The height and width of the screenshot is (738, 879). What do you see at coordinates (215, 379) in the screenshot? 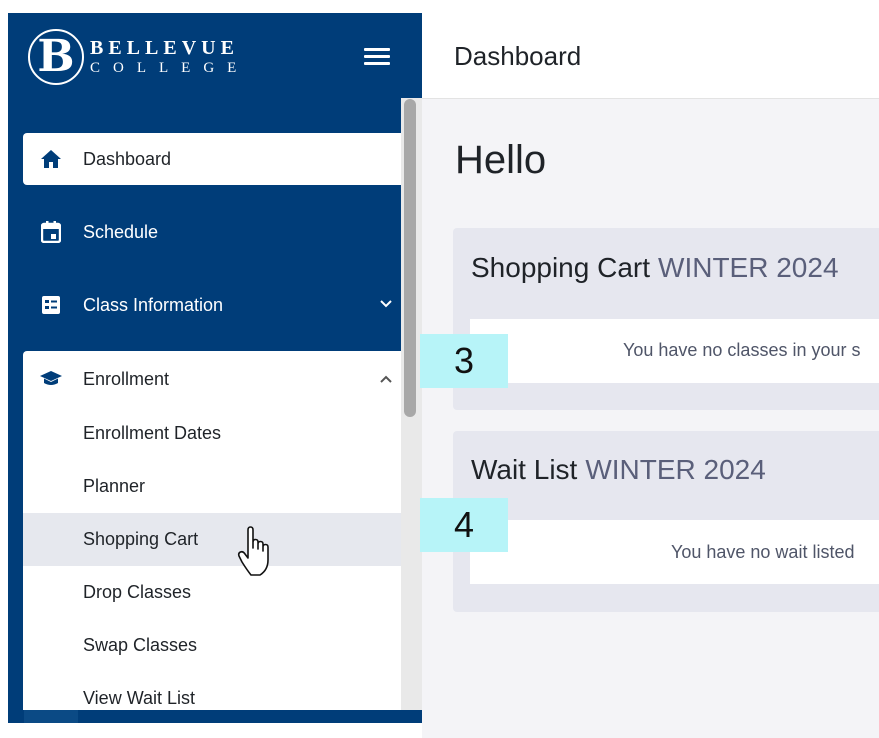
I see `sidebar-item-enrollment: Enrollment` at bounding box center [215, 379].